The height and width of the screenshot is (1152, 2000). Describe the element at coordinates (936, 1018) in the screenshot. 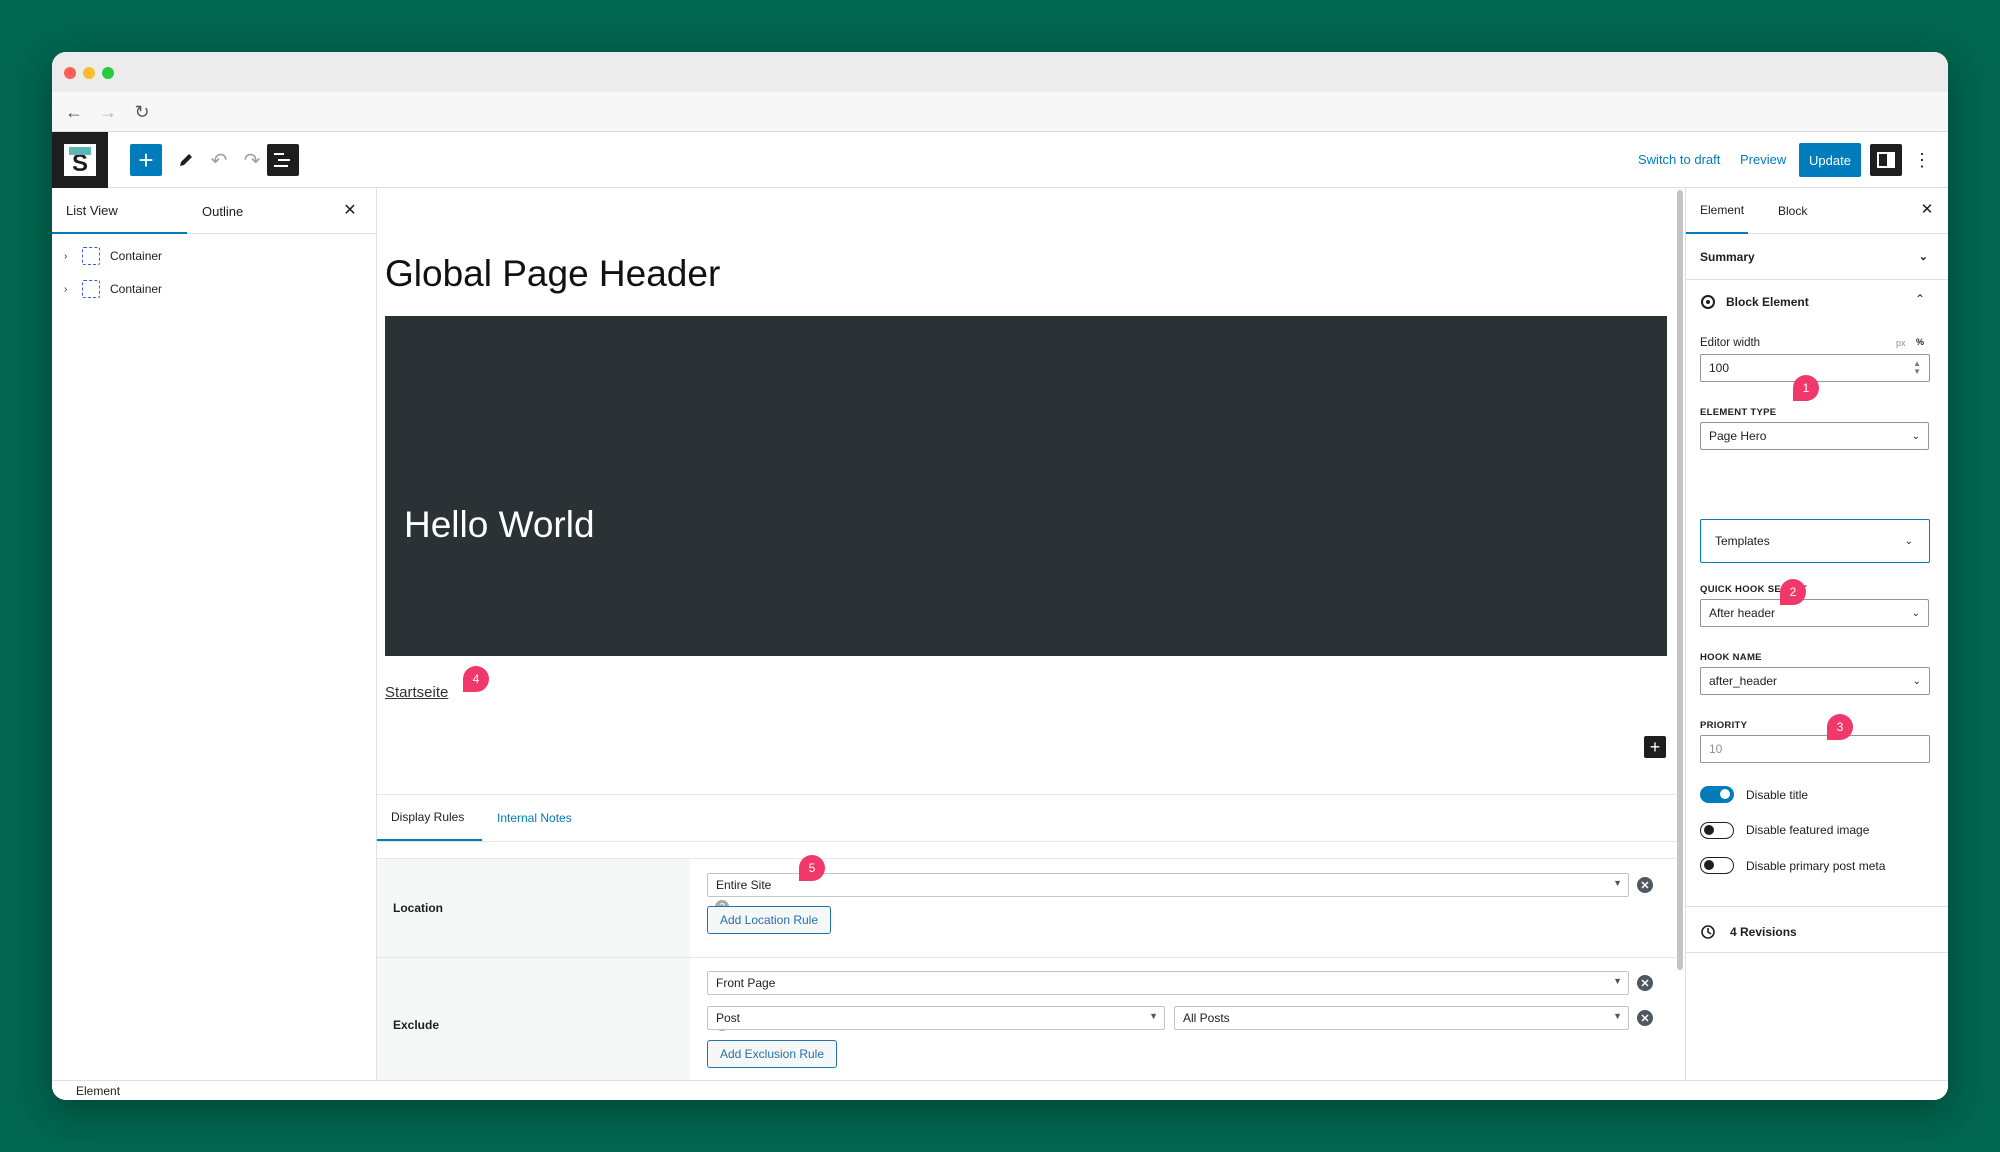

I see `exclude-type-select: Post ▼` at that location.